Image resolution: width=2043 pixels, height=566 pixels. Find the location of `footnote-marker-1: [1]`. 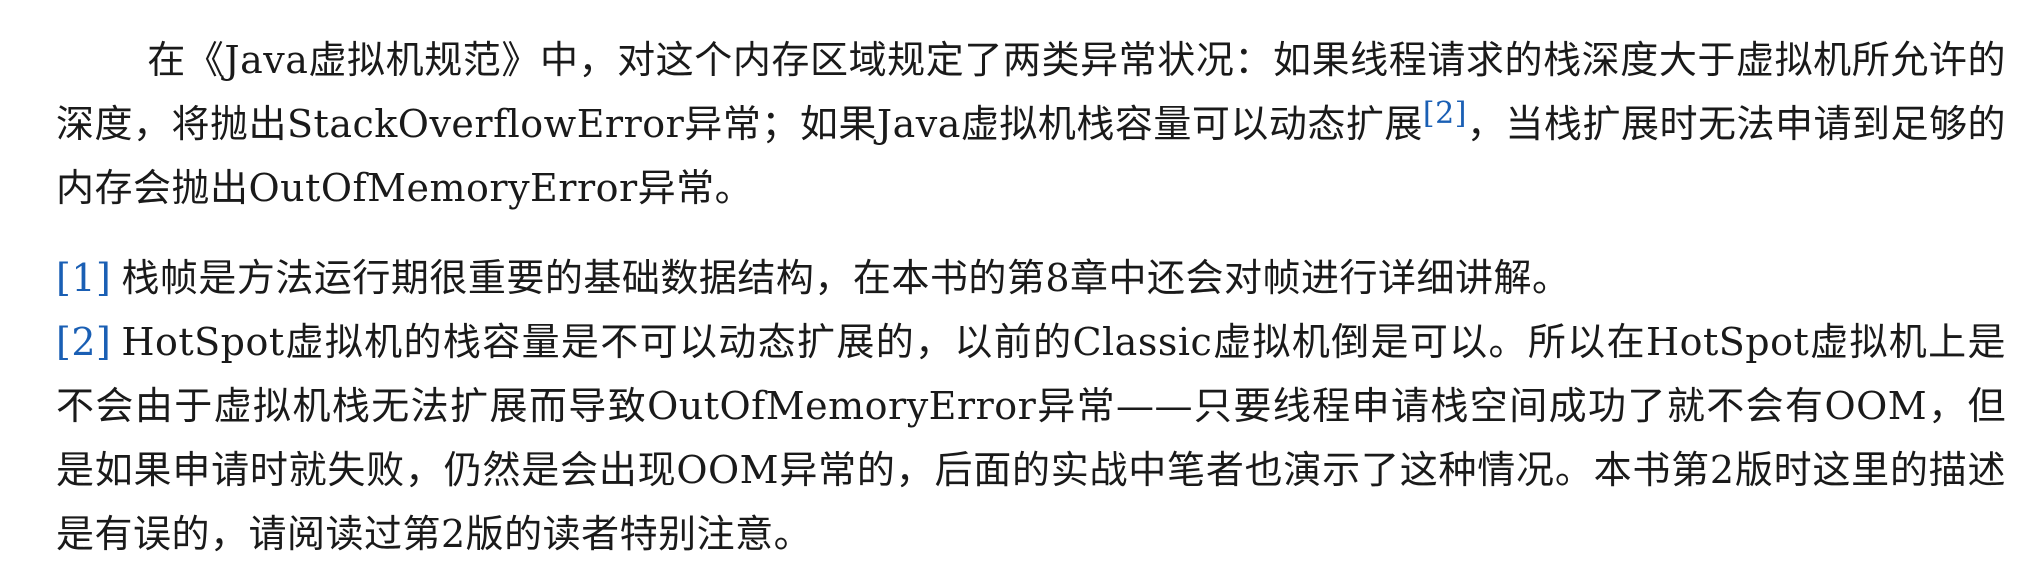

footnote-marker-1: [1] is located at coordinates (83, 278).